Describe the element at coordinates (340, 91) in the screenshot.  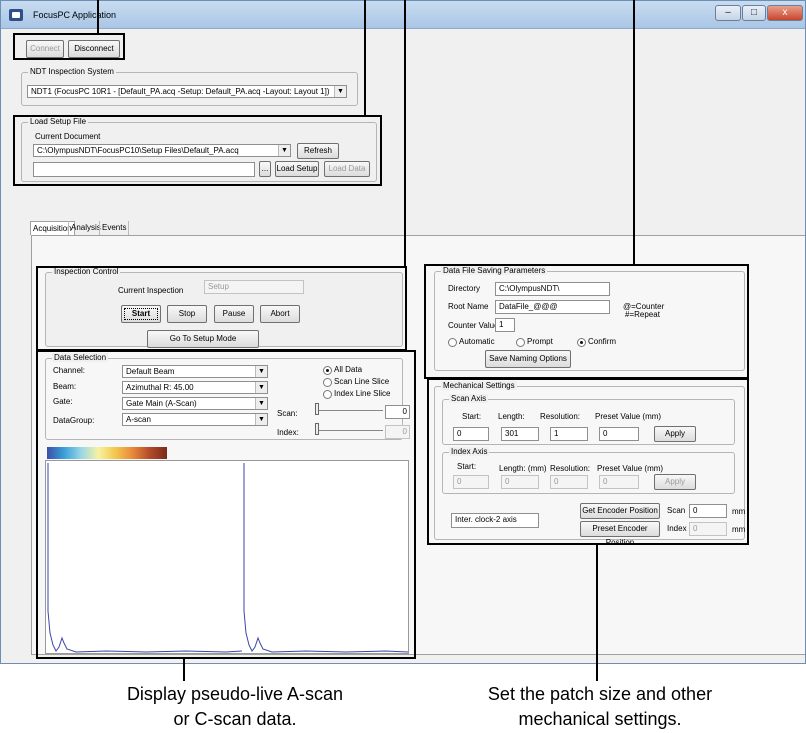
I see `chevron-down-icon: ▼` at that location.